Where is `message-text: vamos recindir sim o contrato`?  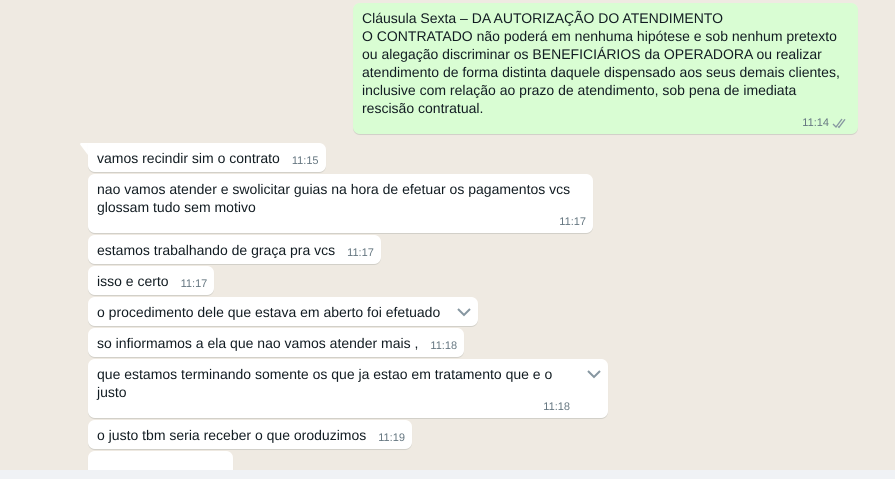 message-text: vamos recindir sim o contrato is located at coordinates (188, 158).